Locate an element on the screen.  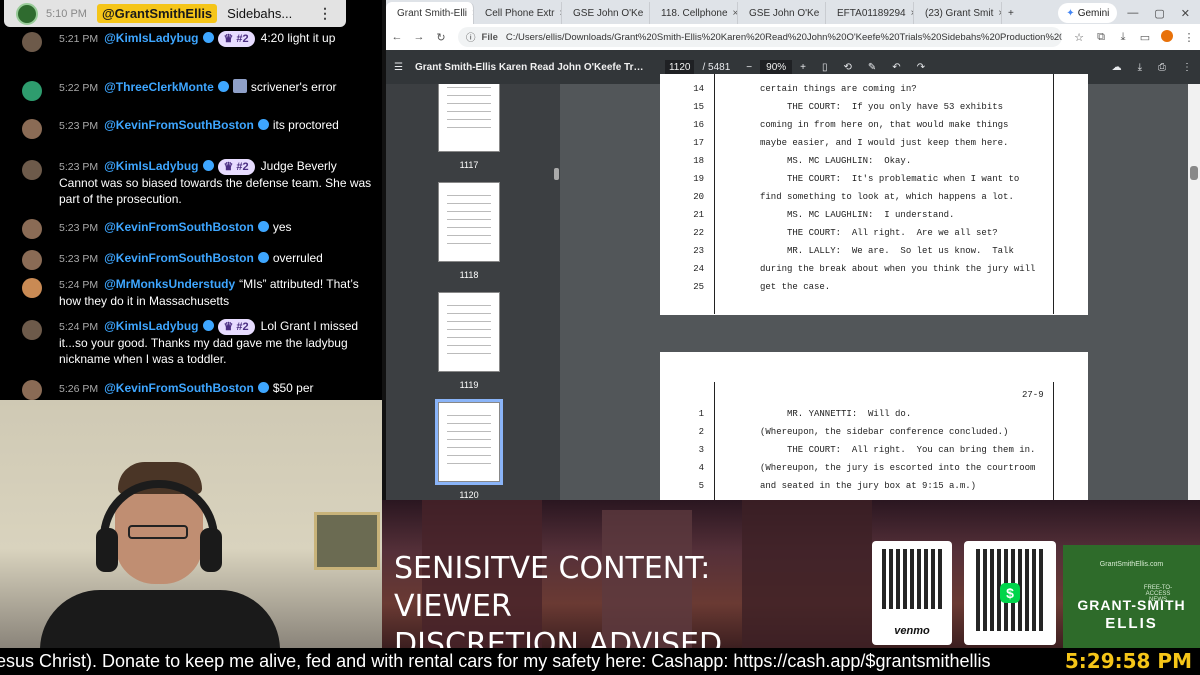
zoom-in-icon: + is located at coordinates (803, 67).